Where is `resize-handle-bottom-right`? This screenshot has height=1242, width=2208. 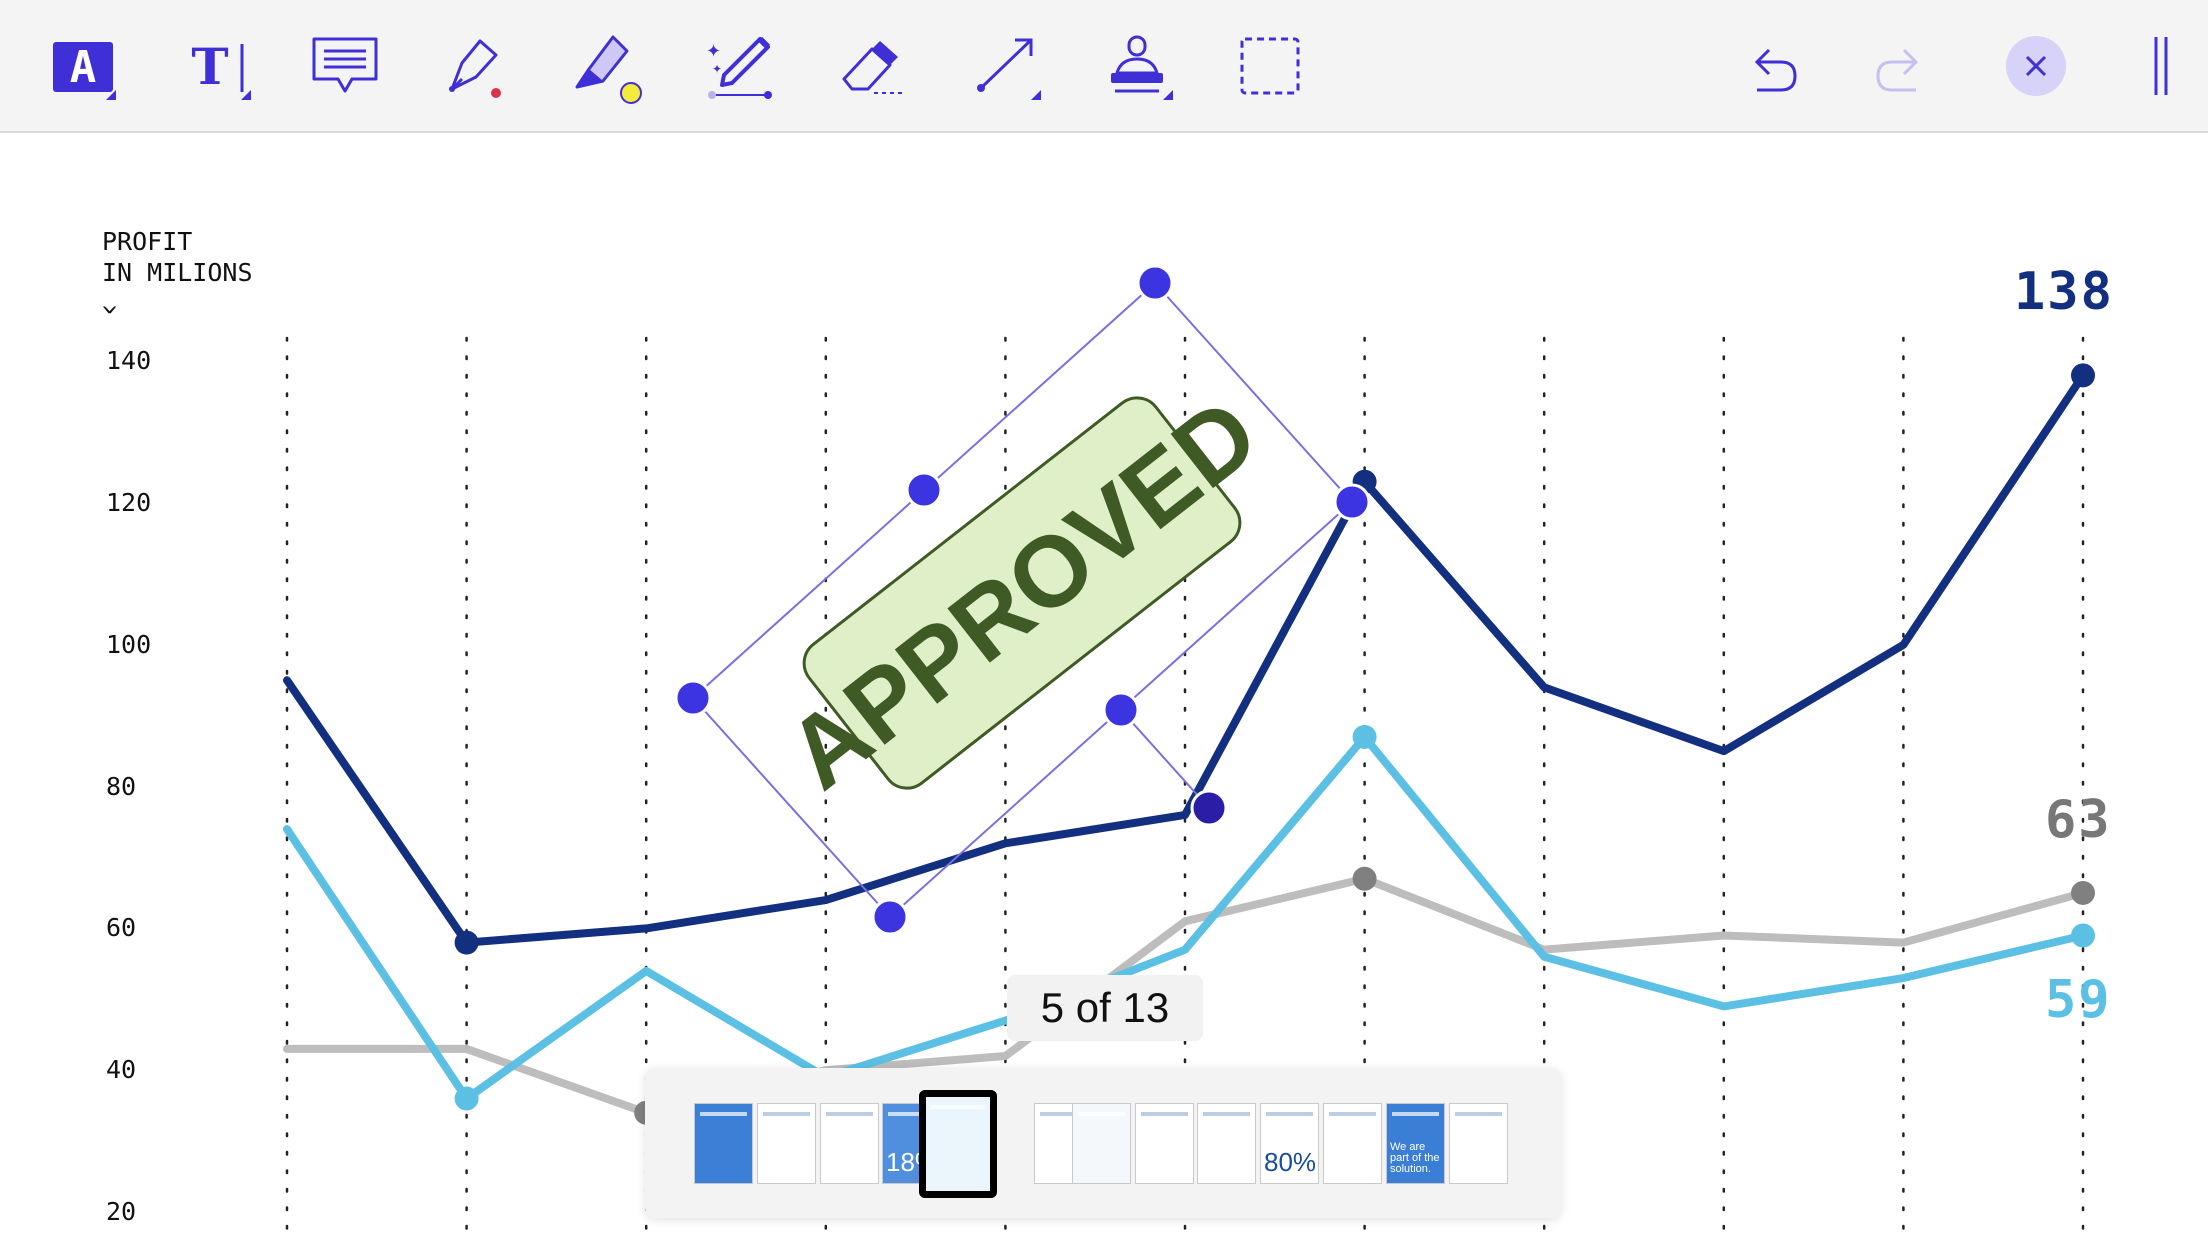 resize-handle-bottom-right is located at coordinates (1121, 710).